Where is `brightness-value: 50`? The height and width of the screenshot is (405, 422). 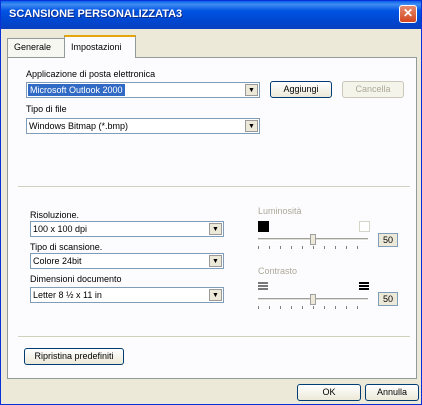
brightness-value: 50 is located at coordinates (388, 240).